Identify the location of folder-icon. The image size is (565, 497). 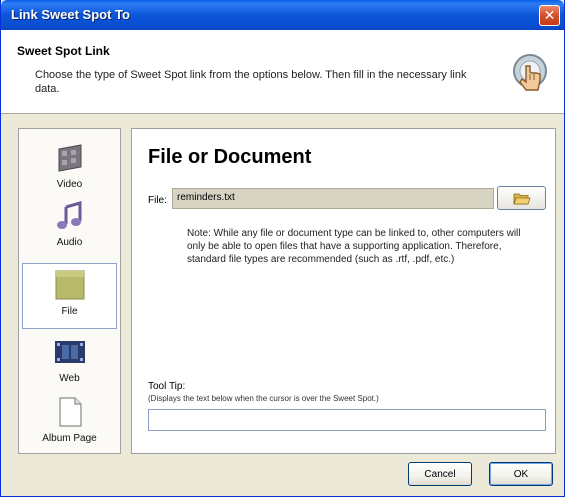
(69, 285).